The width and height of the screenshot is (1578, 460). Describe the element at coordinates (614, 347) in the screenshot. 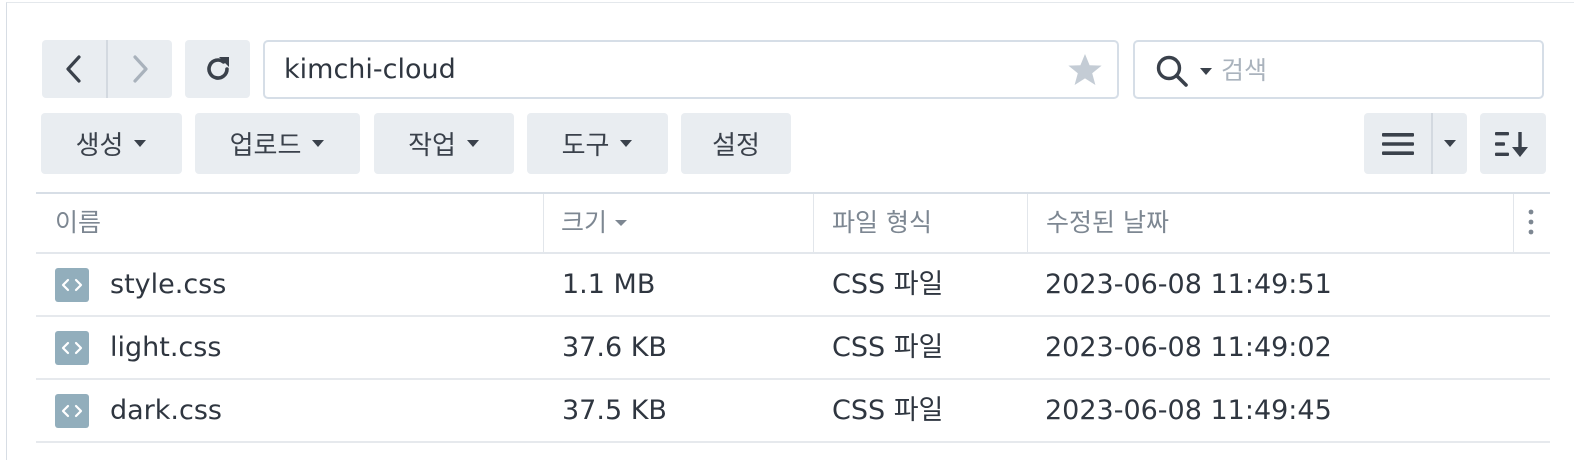

I see `file-size: 37.6 KB` at that location.